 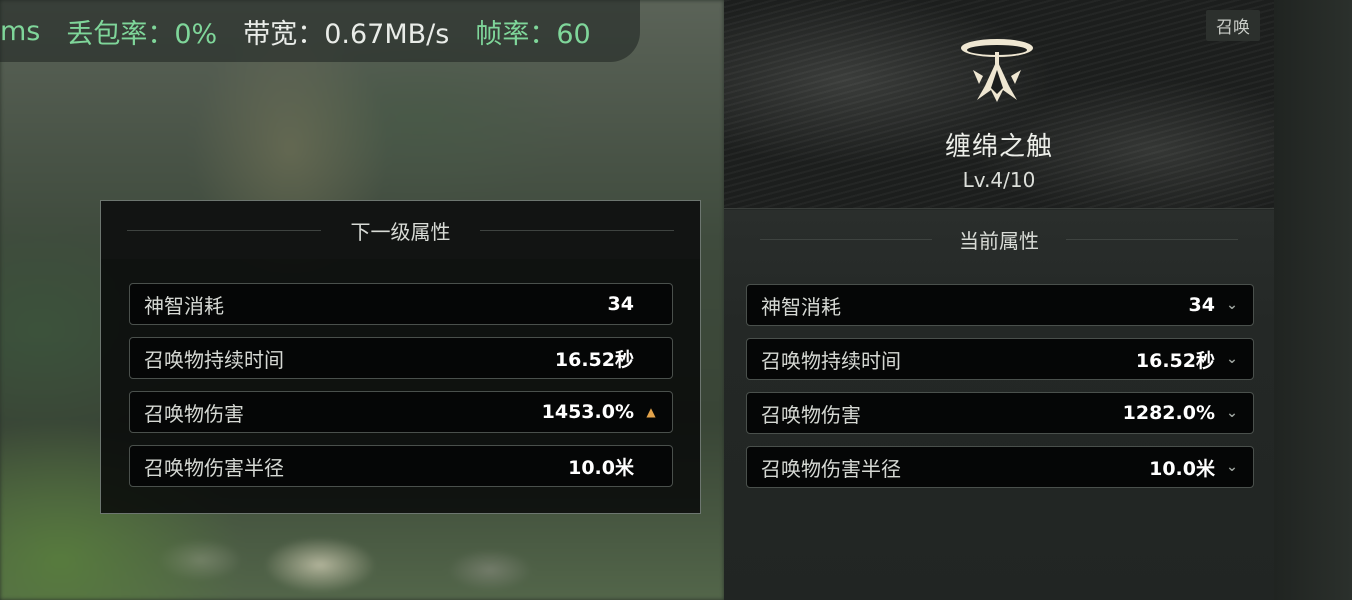 What do you see at coordinates (998, 147) in the screenshot?
I see `skill-name: 缠绵之触` at bounding box center [998, 147].